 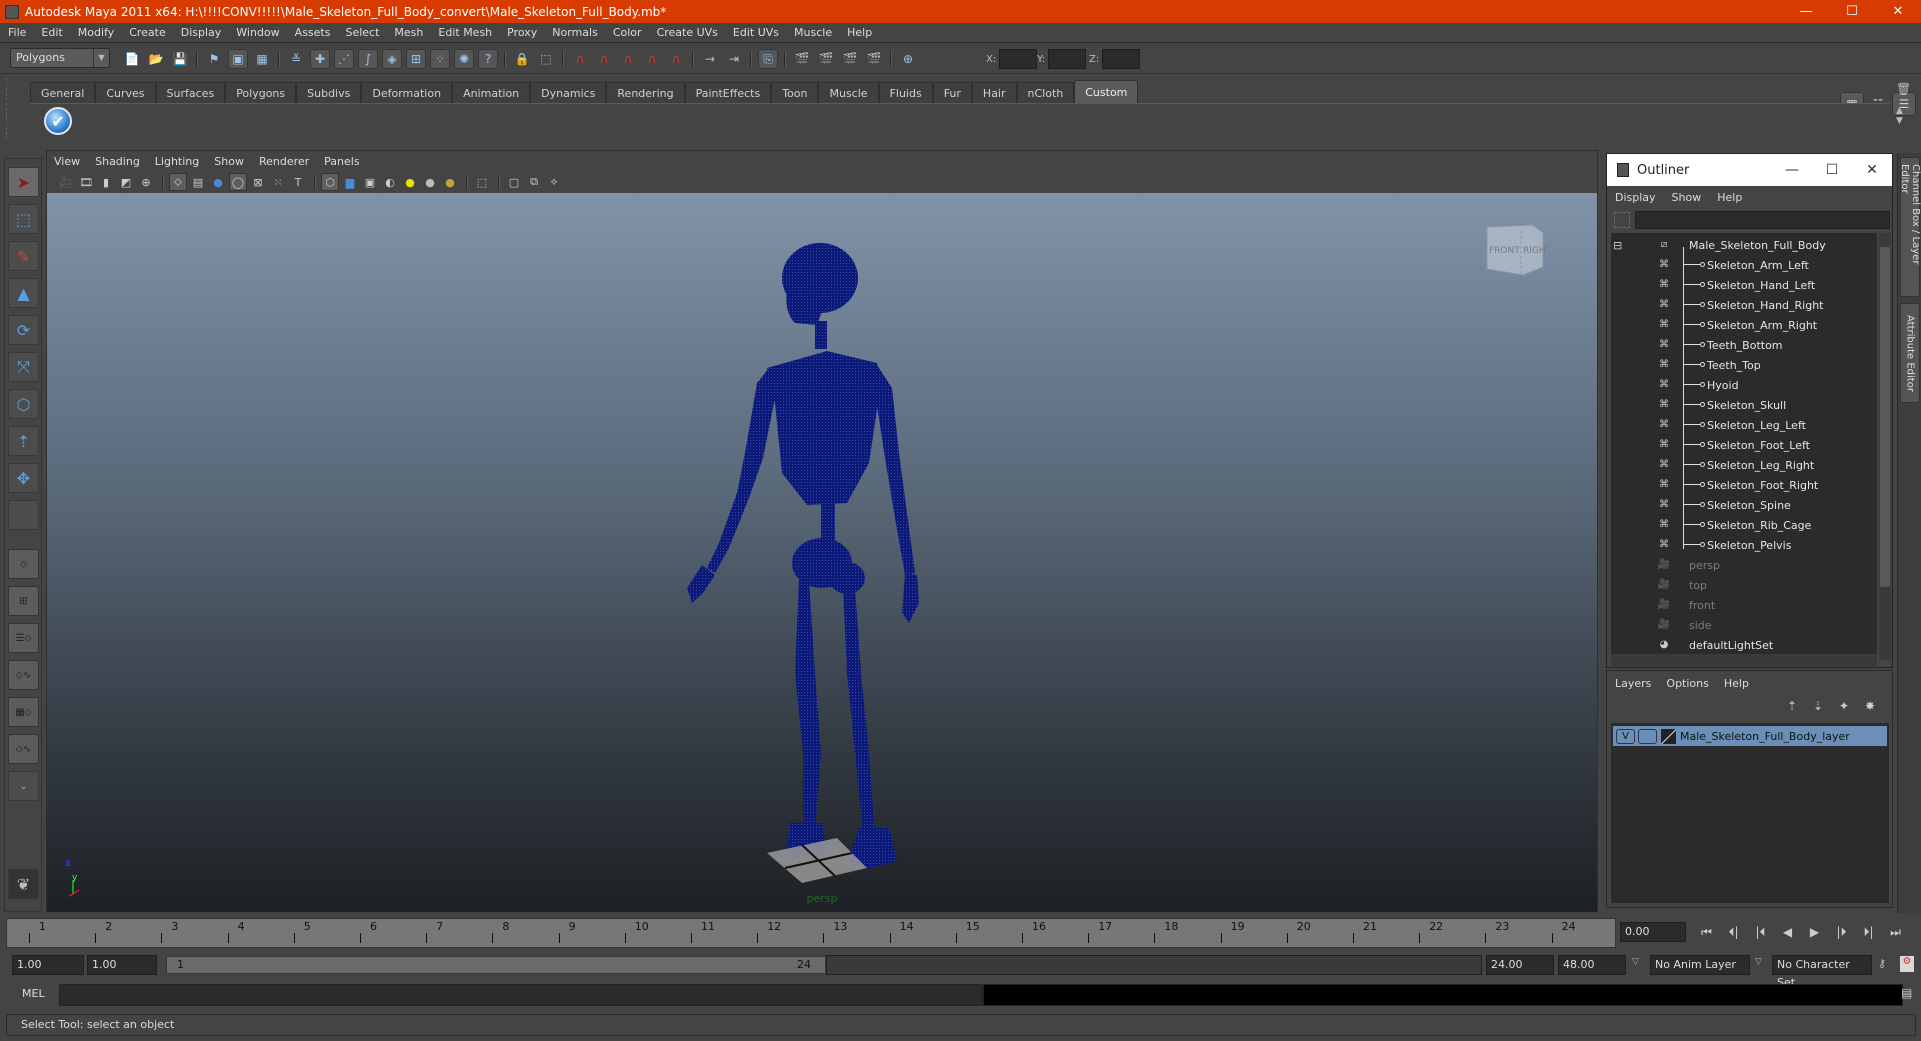 What do you see at coordinates (1635, 197) in the screenshot?
I see `outliner-menu-display: Display` at bounding box center [1635, 197].